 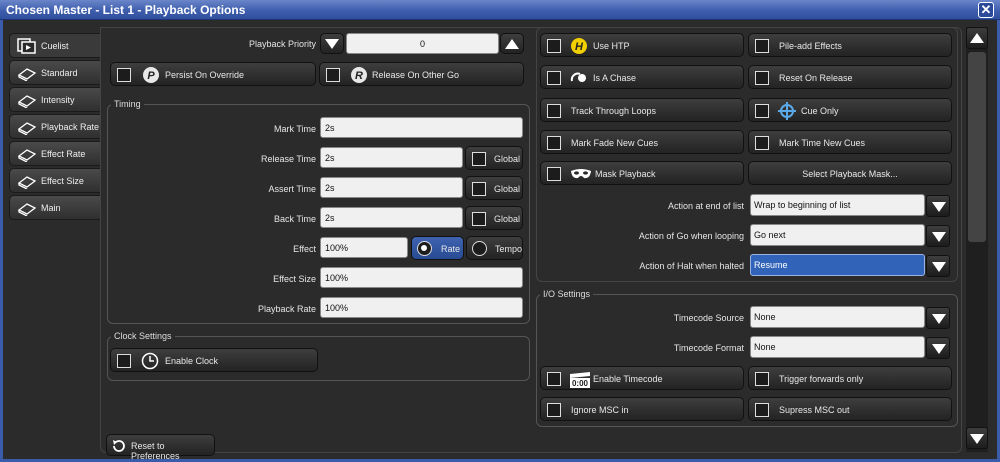 I want to click on effect-input: 100%, so click(x=364, y=247).